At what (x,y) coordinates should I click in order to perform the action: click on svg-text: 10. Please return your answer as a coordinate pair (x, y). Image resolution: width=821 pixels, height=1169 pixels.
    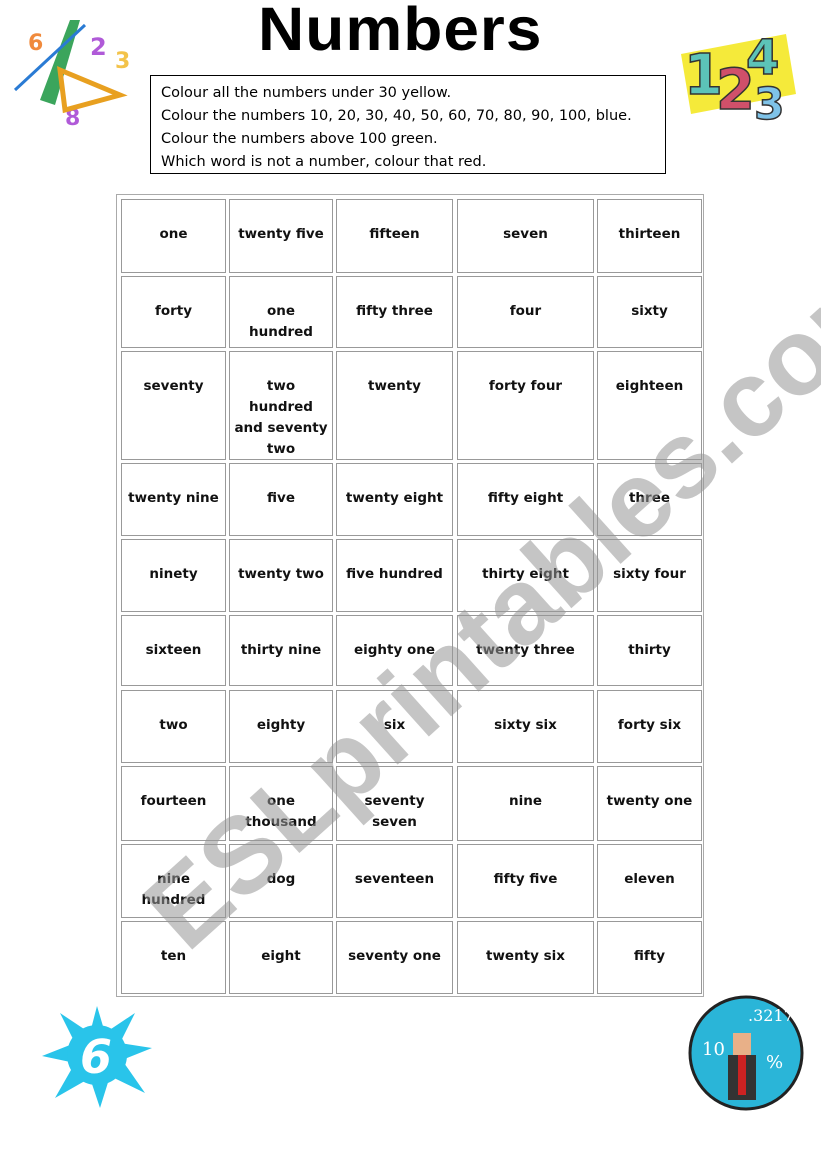
    Looking at the image, I should click on (713, 1049).